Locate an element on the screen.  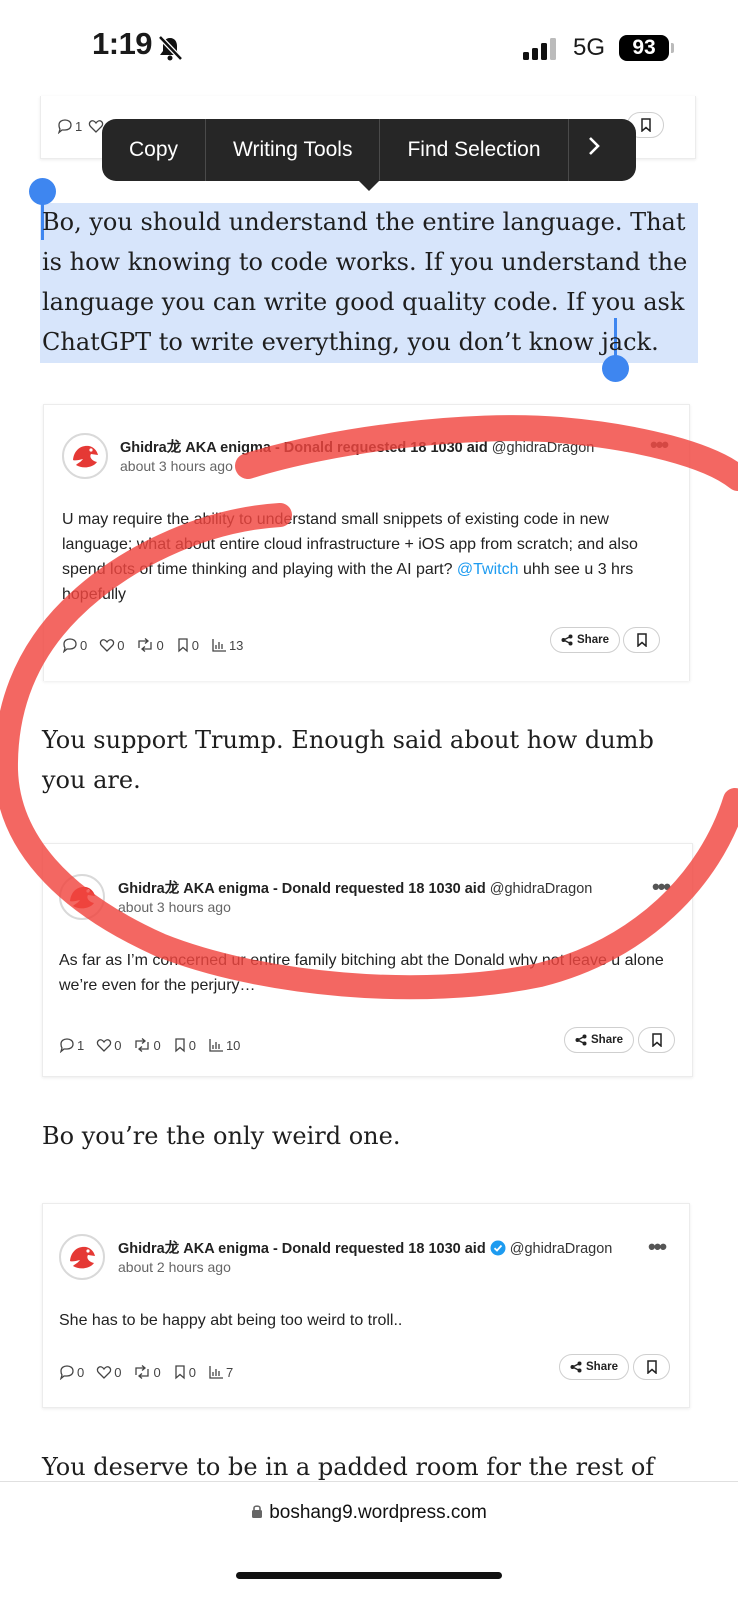
silent-bell-icon is located at coordinates (170, 50).